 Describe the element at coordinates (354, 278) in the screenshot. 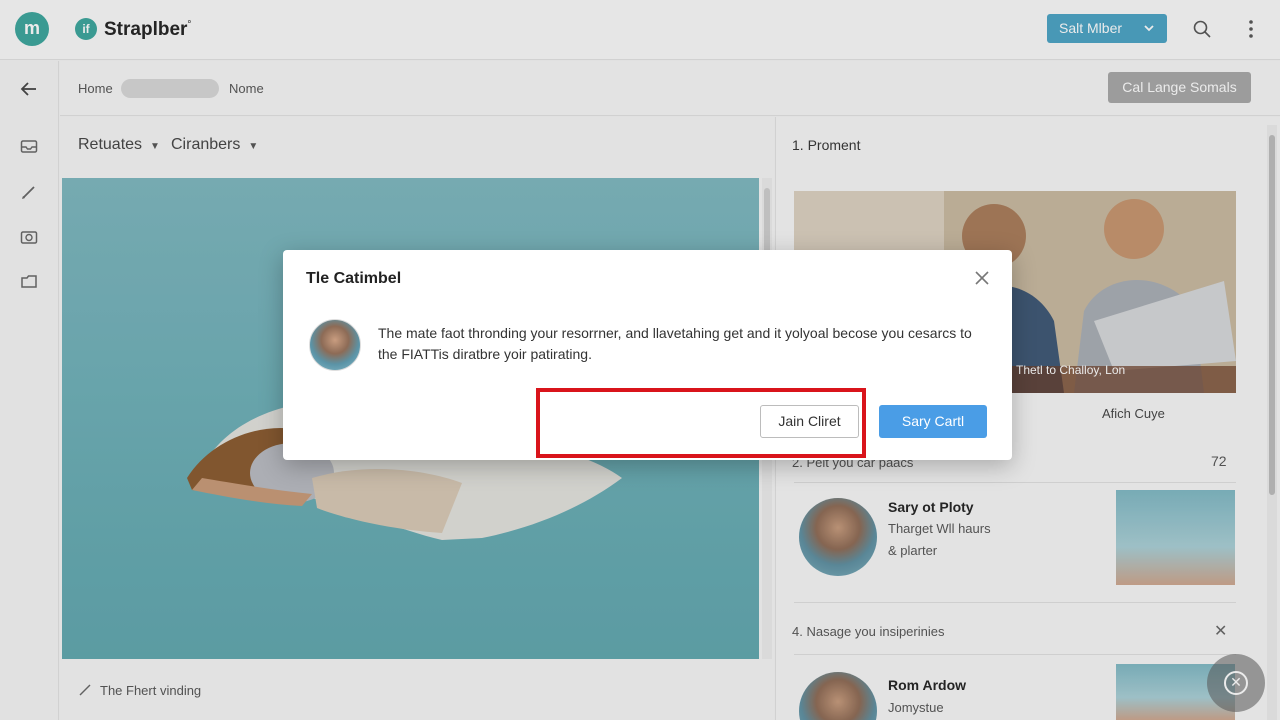

I see `dialog-title: Tle Catimbel` at that location.